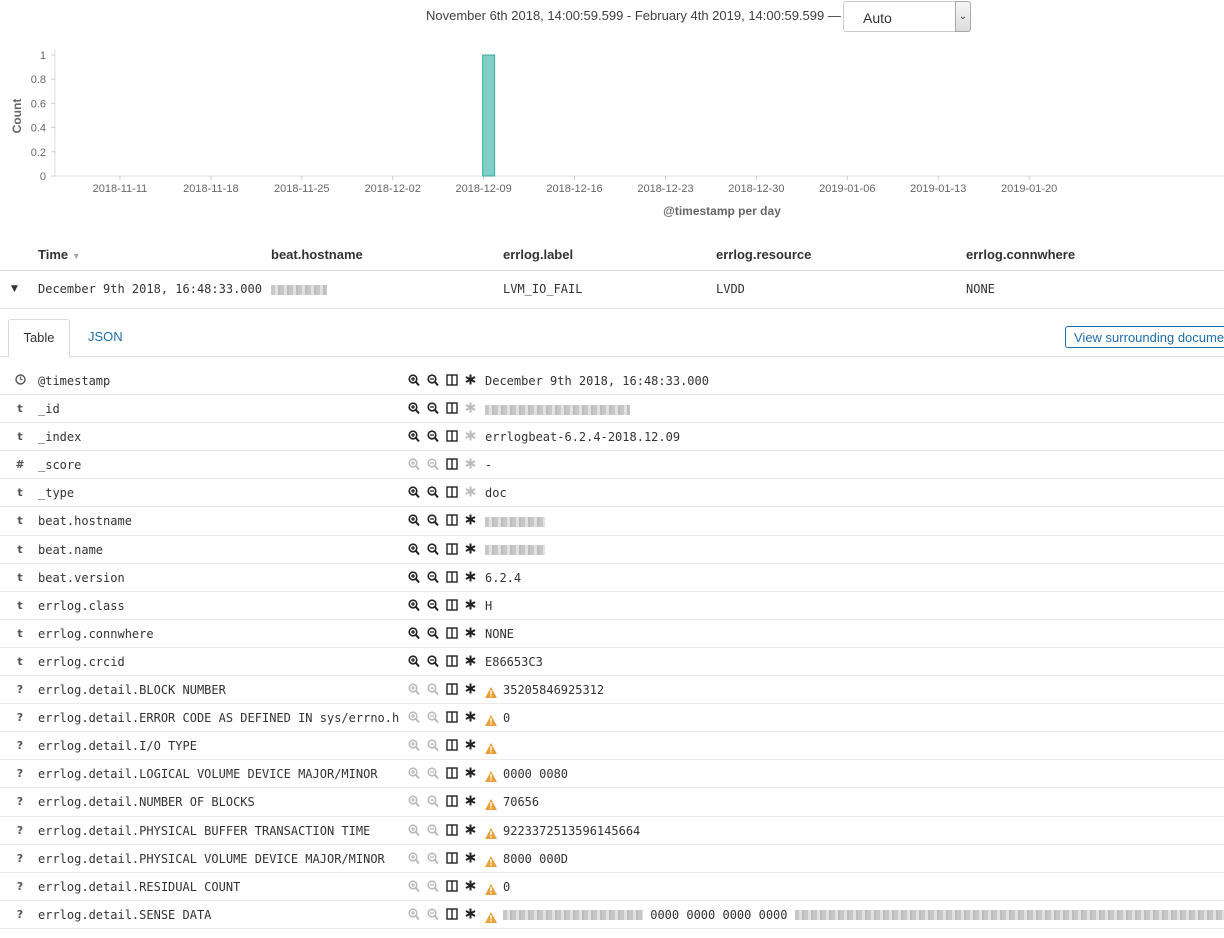 The height and width of the screenshot is (938, 1224). What do you see at coordinates (74, 381) in the screenshot?
I see `field-name: @timestamp` at bounding box center [74, 381].